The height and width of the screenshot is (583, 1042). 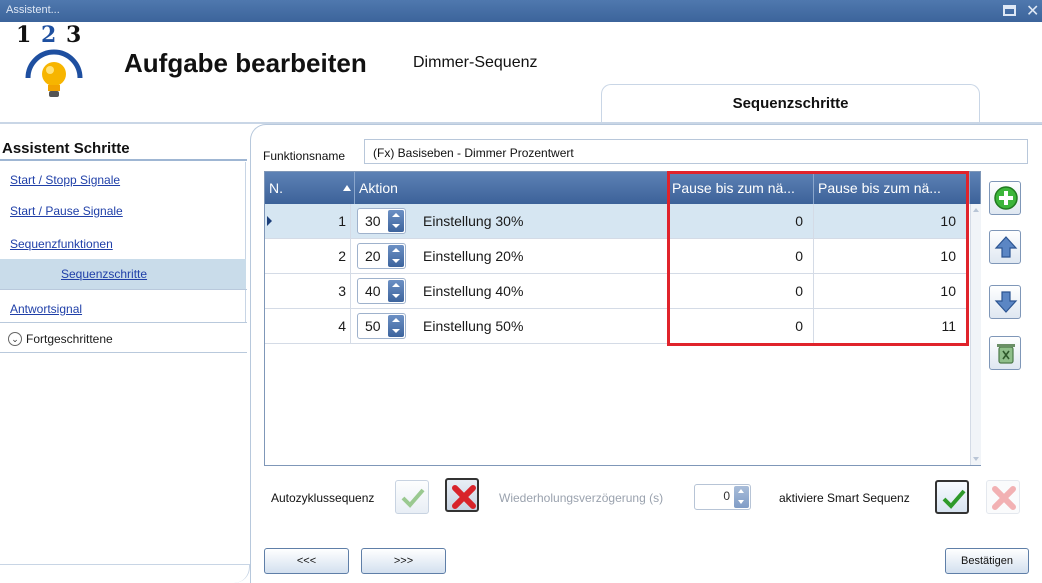 I want to click on close-icon: ✕, so click(x=1032, y=10).